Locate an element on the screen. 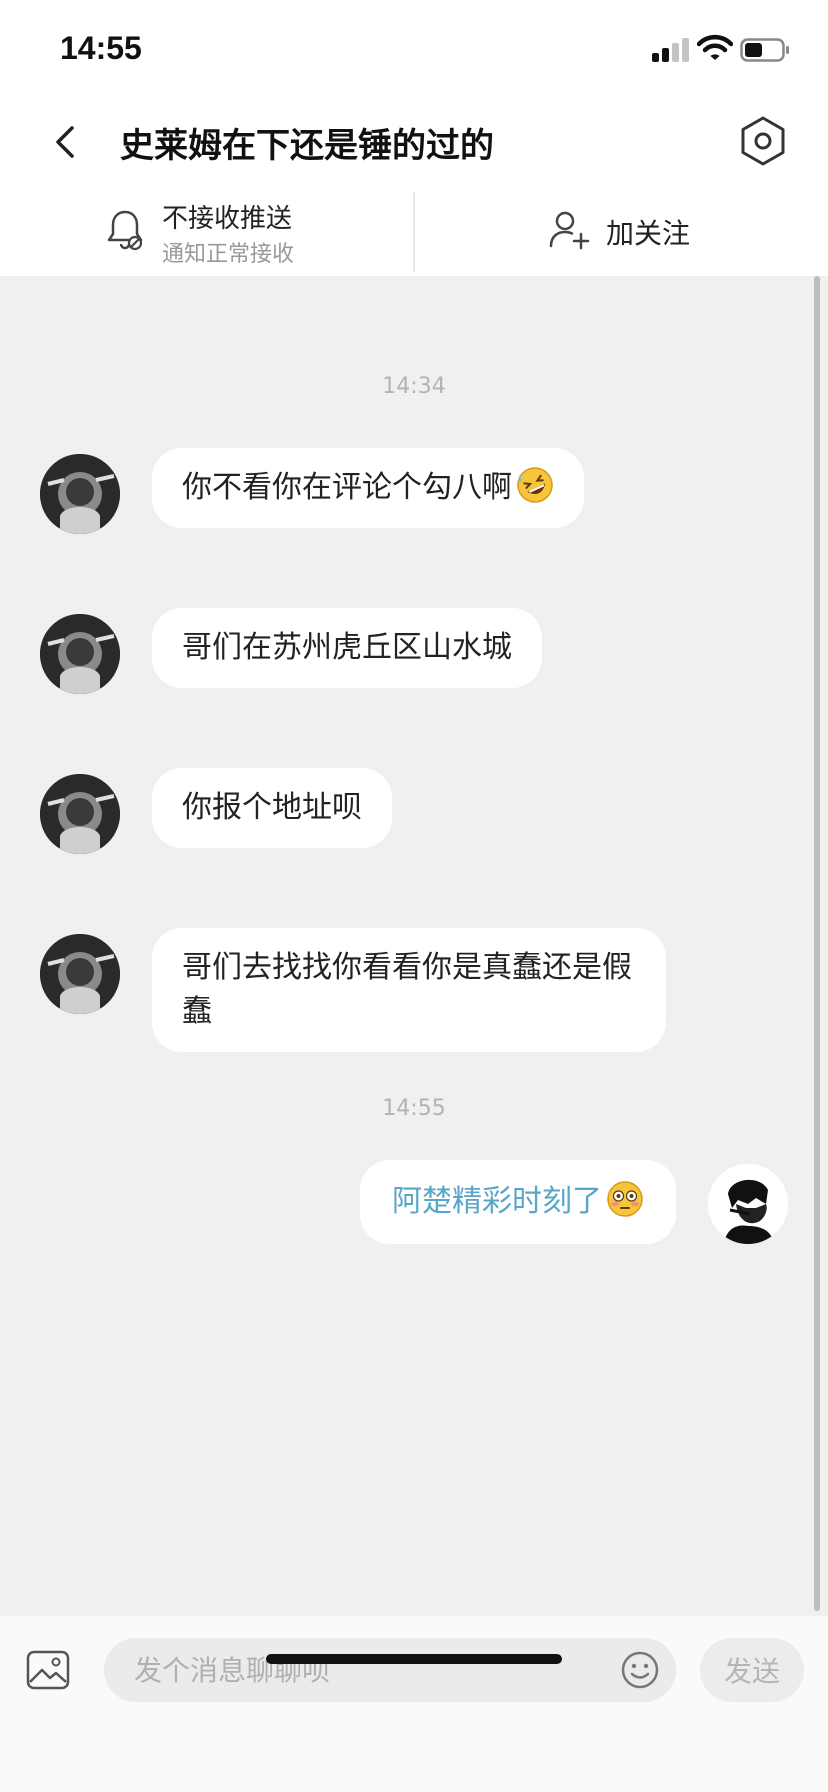 This screenshot has width=828, height=1792. incoming-message: 你报个地址呗 is located at coordinates (272, 808).